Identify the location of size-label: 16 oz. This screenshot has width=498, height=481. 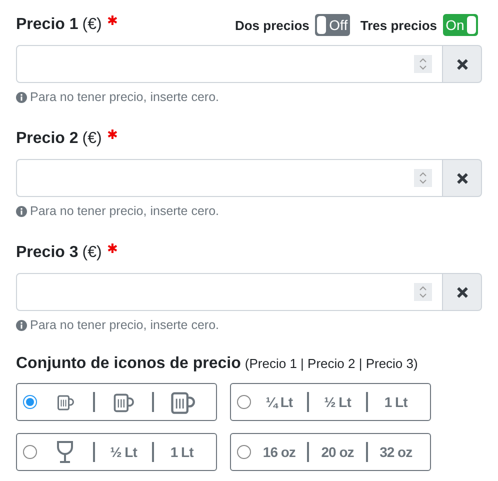
(279, 452).